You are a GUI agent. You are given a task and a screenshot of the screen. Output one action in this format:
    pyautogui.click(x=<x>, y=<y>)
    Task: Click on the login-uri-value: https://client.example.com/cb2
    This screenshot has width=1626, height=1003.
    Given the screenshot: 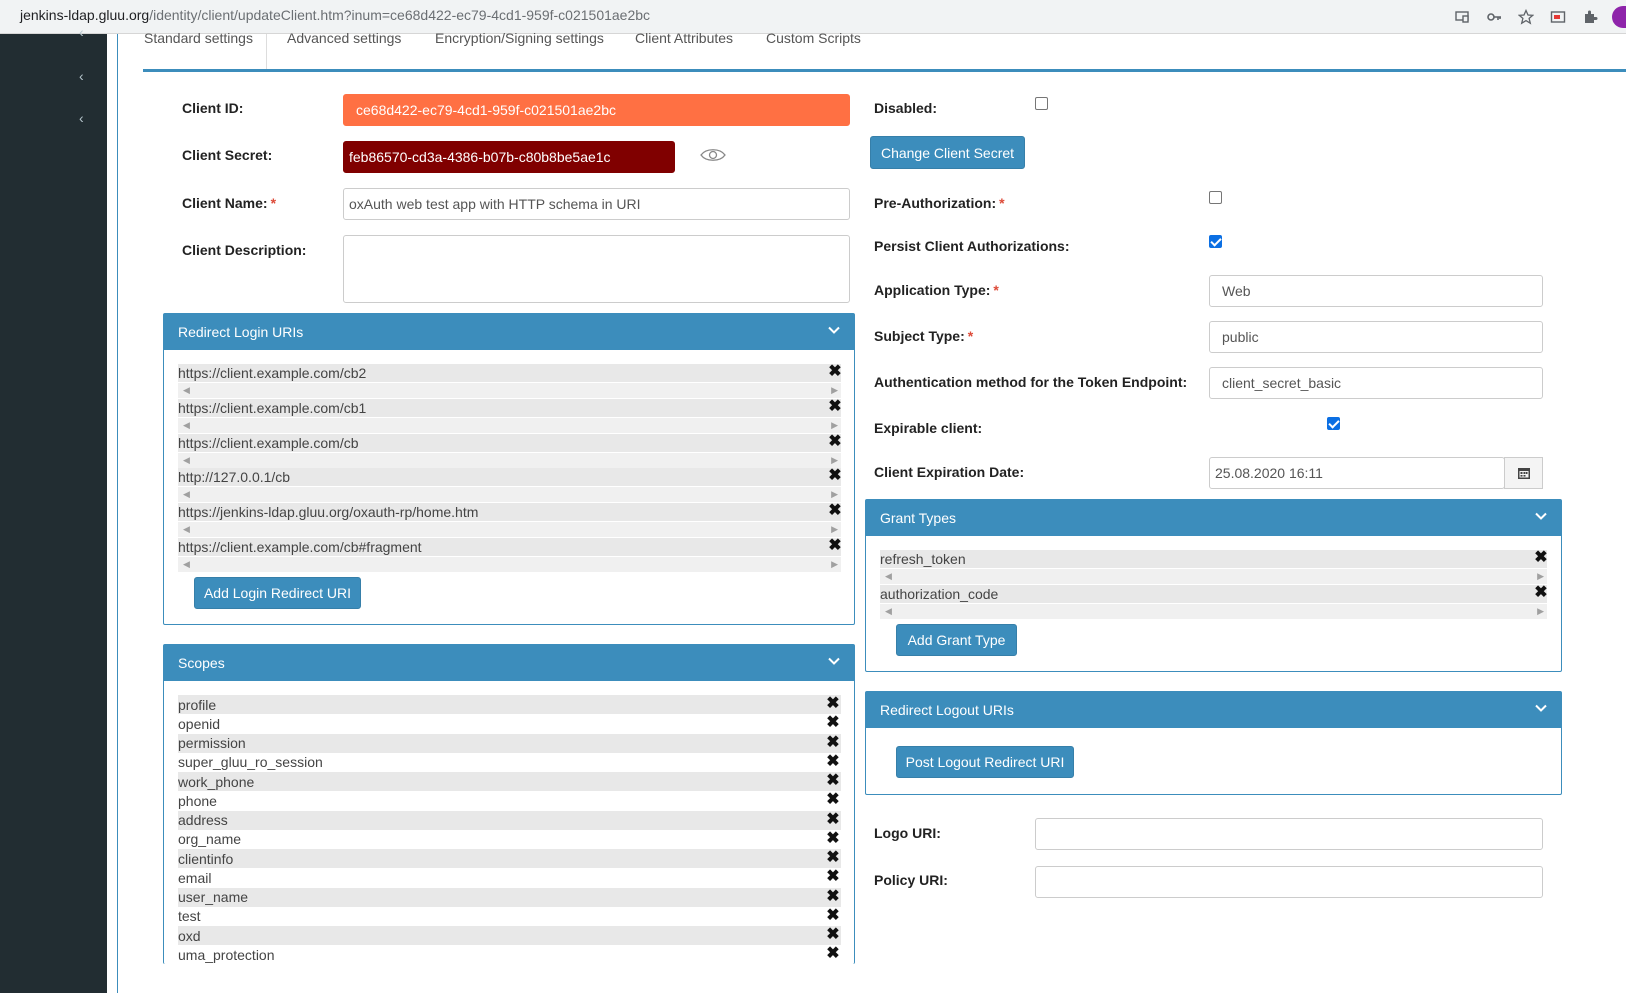 What is the action you would take?
    pyautogui.click(x=509, y=373)
    